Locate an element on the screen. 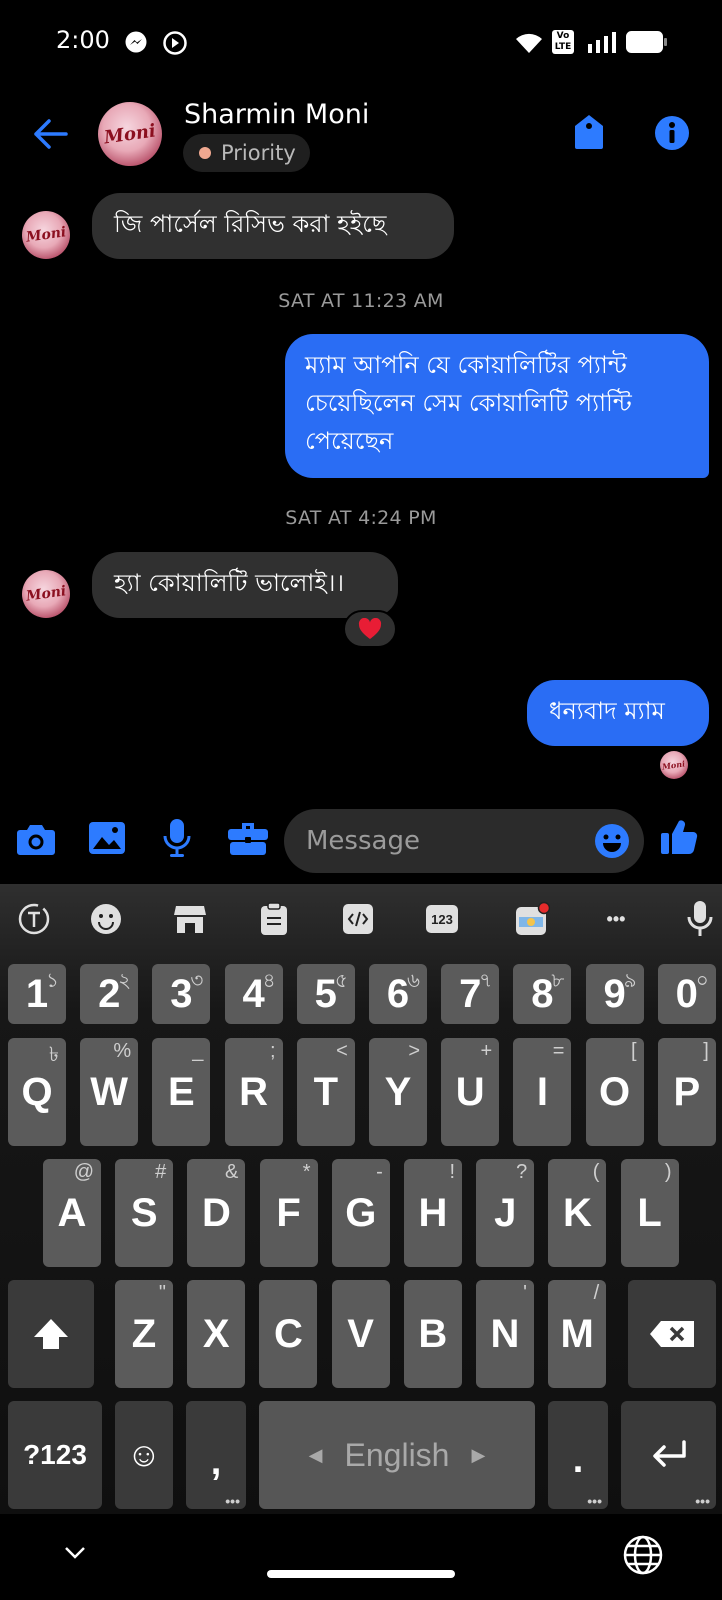 The image size is (722, 1600). key-1: 1১ is located at coordinates (37, 994).